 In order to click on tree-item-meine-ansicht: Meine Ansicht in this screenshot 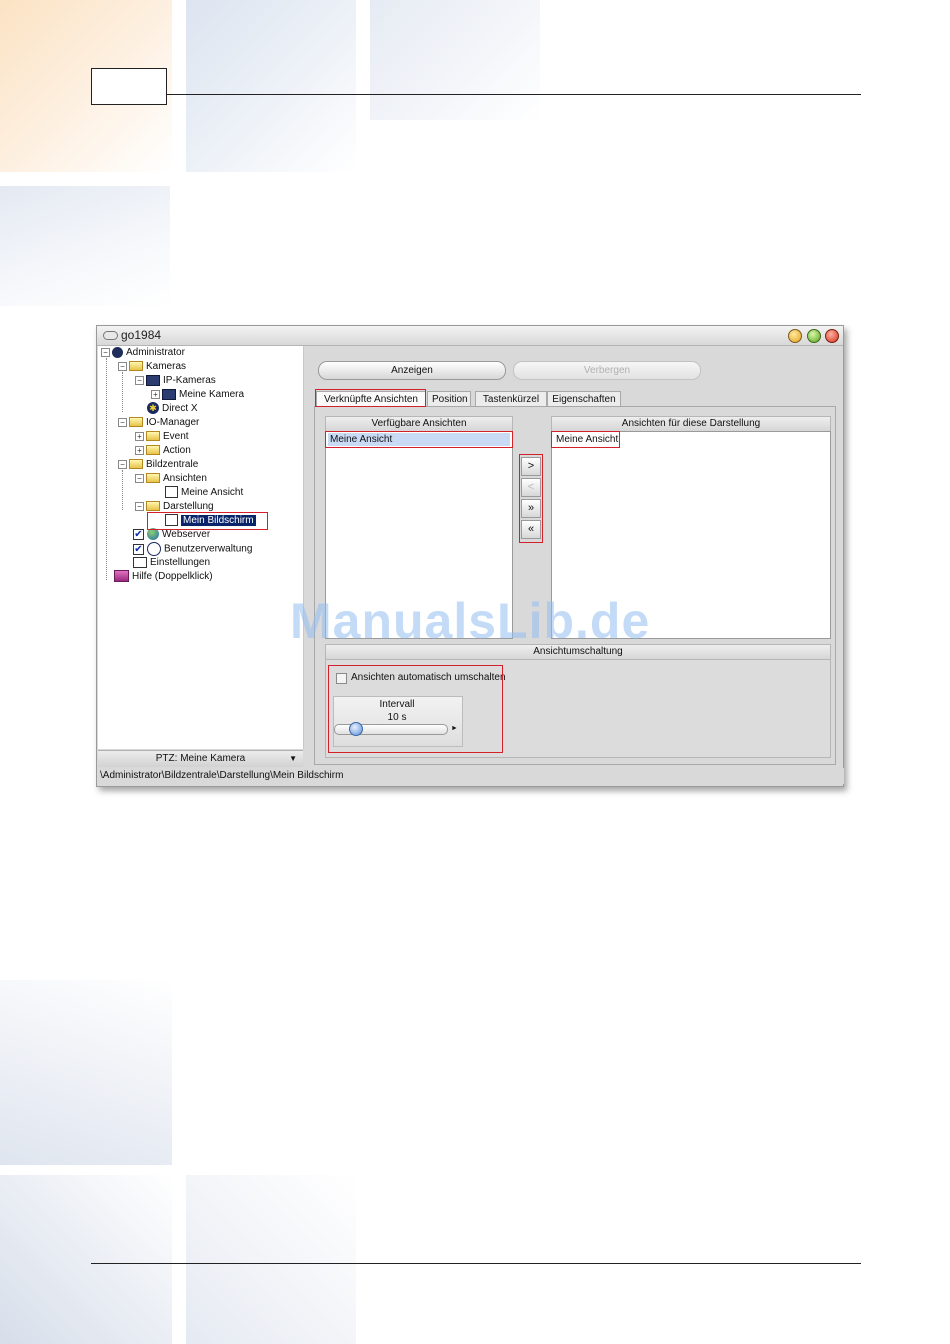, I will do `click(204, 493)`.